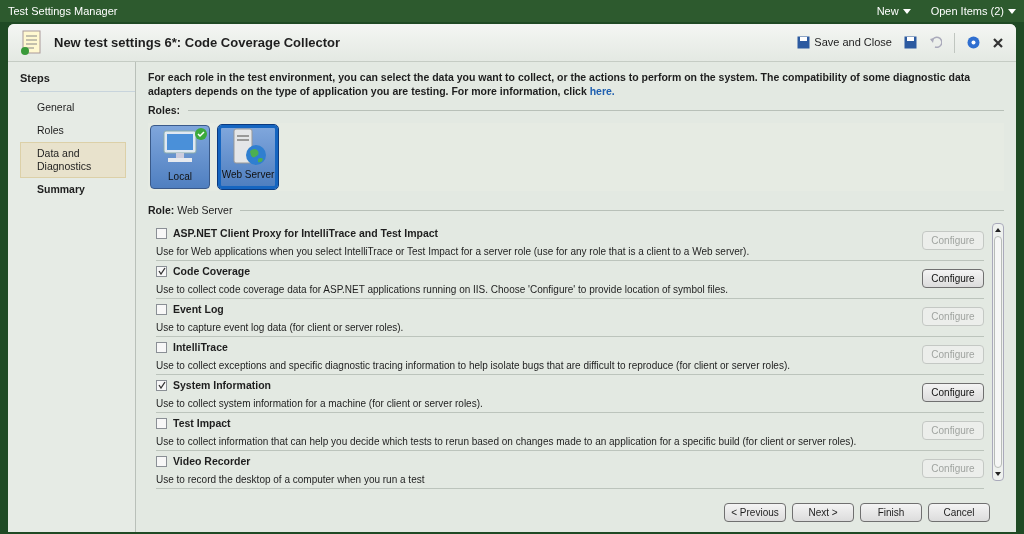 The width and height of the screenshot is (1024, 534). What do you see at coordinates (200, 347) in the screenshot?
I see `adapter-name: IntelliTrace` at bounding box center [200, 347].